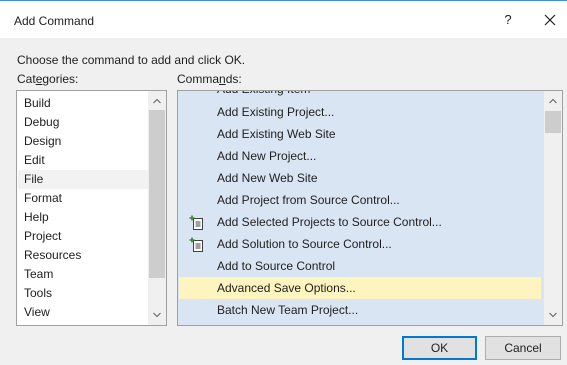 The height and width of the screenshot is (365, 567). I want to click on category-item-edit: Edit, so click(83, 160).